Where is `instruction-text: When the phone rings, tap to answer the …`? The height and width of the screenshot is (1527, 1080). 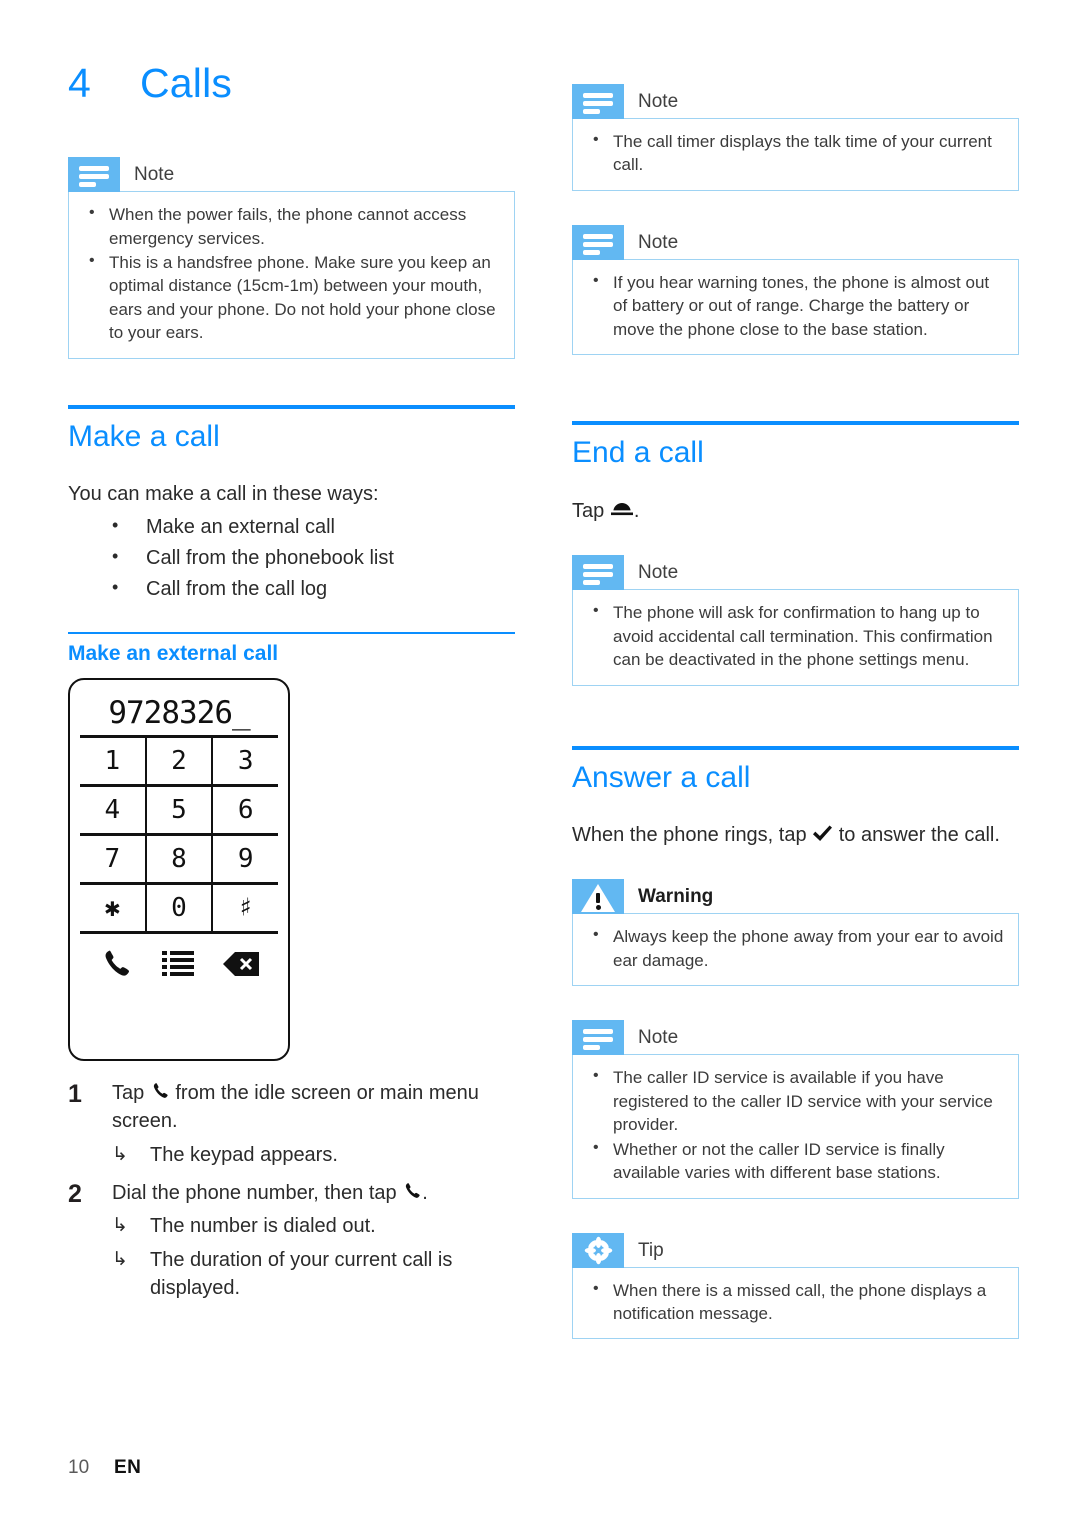
instruction-text: When the phone rings, tap to answer the … is located at coordinates (795, 835).